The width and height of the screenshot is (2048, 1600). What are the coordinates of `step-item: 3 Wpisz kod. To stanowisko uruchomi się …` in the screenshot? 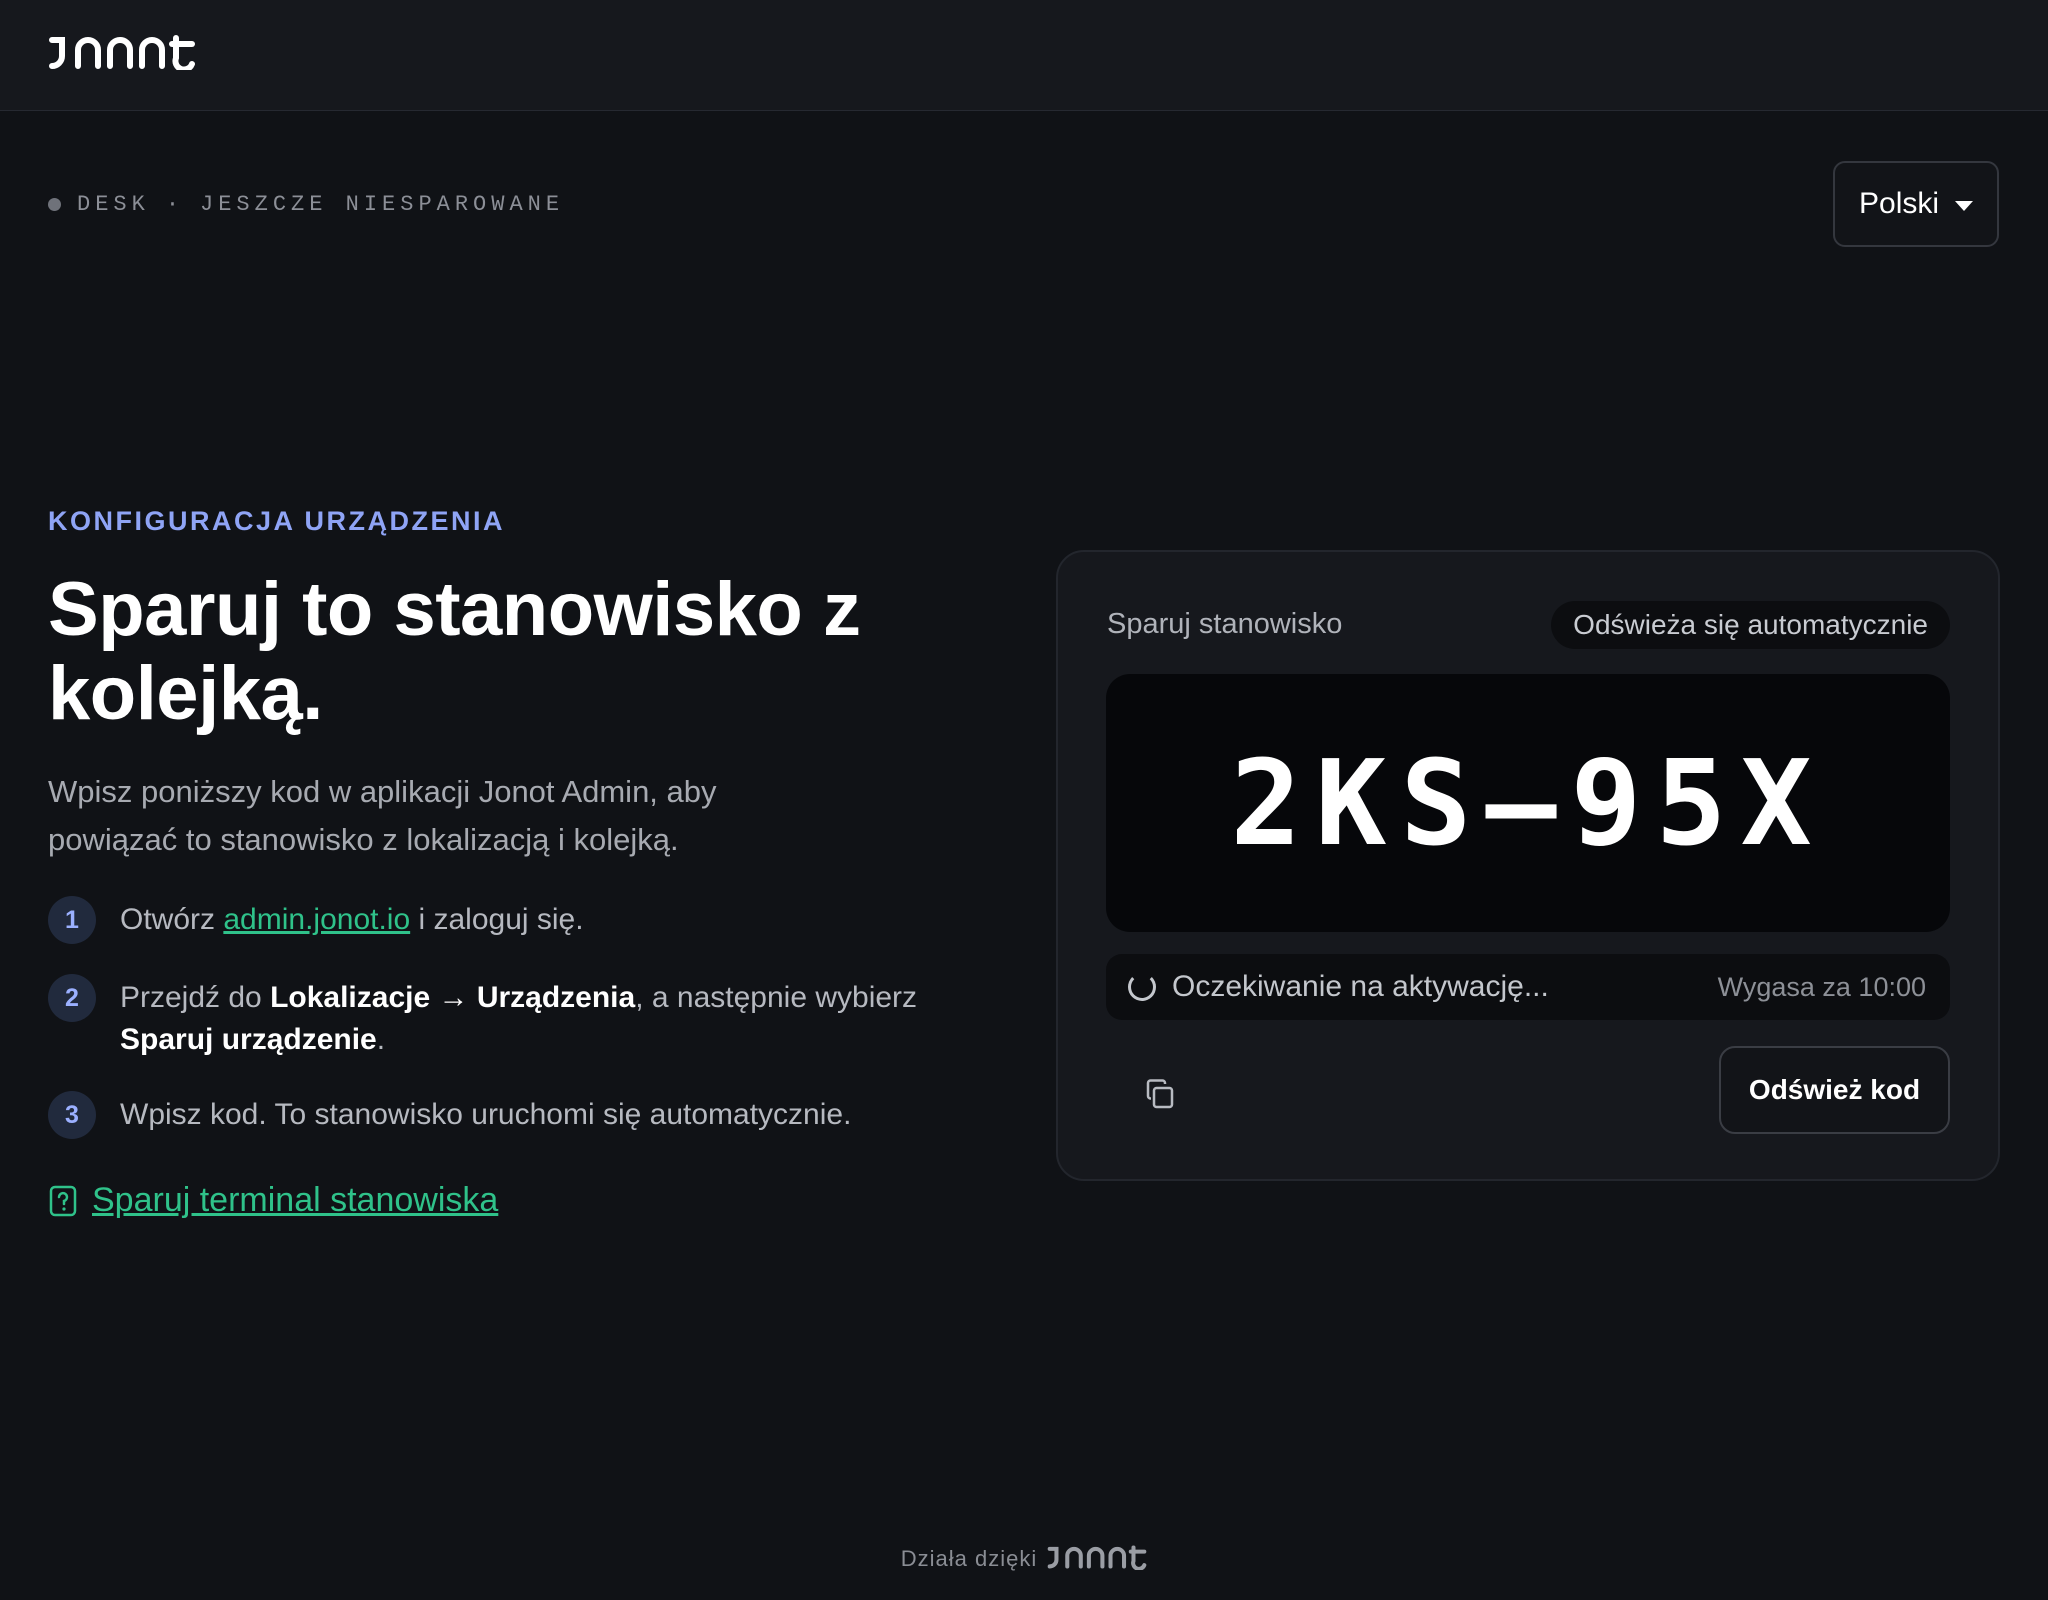 It's located at (528, 1115).